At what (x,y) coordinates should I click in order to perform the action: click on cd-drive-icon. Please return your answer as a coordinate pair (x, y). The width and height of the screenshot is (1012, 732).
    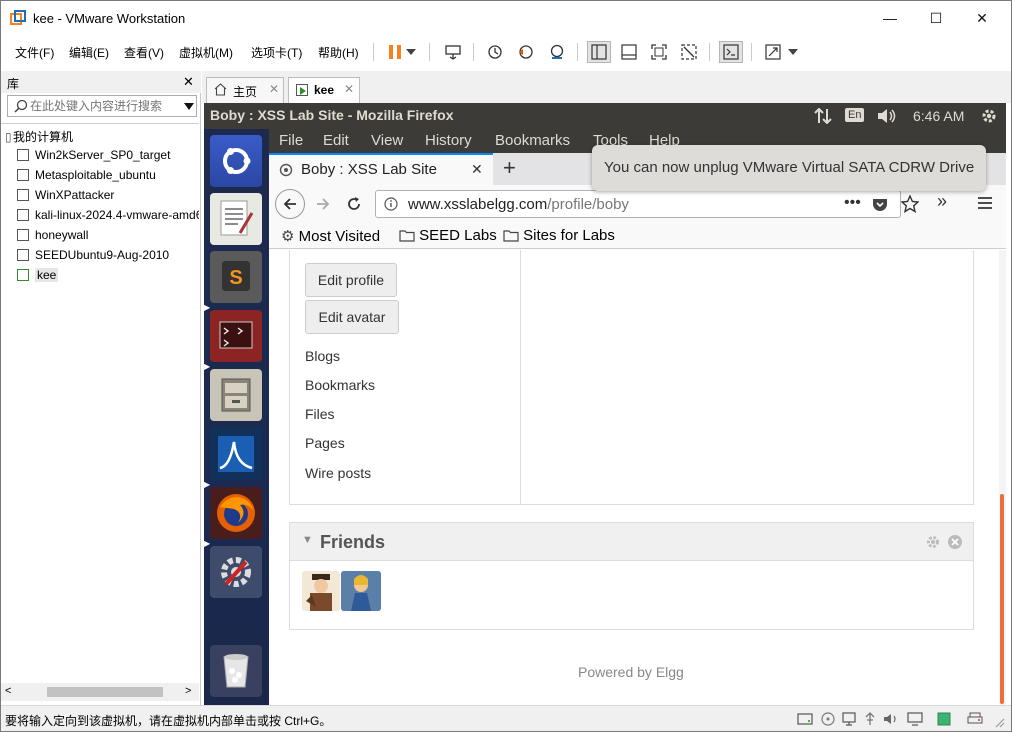
    Looking at the image, I should click on (828, 719).